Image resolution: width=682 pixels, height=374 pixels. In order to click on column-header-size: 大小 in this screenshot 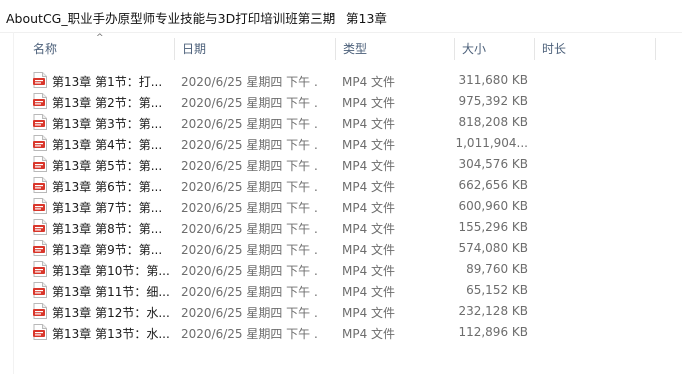, I will do `click(474, 48)`.